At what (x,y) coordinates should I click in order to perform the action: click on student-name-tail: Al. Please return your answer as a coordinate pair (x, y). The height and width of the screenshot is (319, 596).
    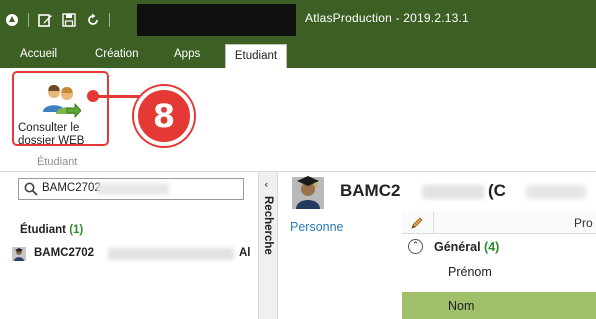
    Looking at the image, I should click on (245, 253).